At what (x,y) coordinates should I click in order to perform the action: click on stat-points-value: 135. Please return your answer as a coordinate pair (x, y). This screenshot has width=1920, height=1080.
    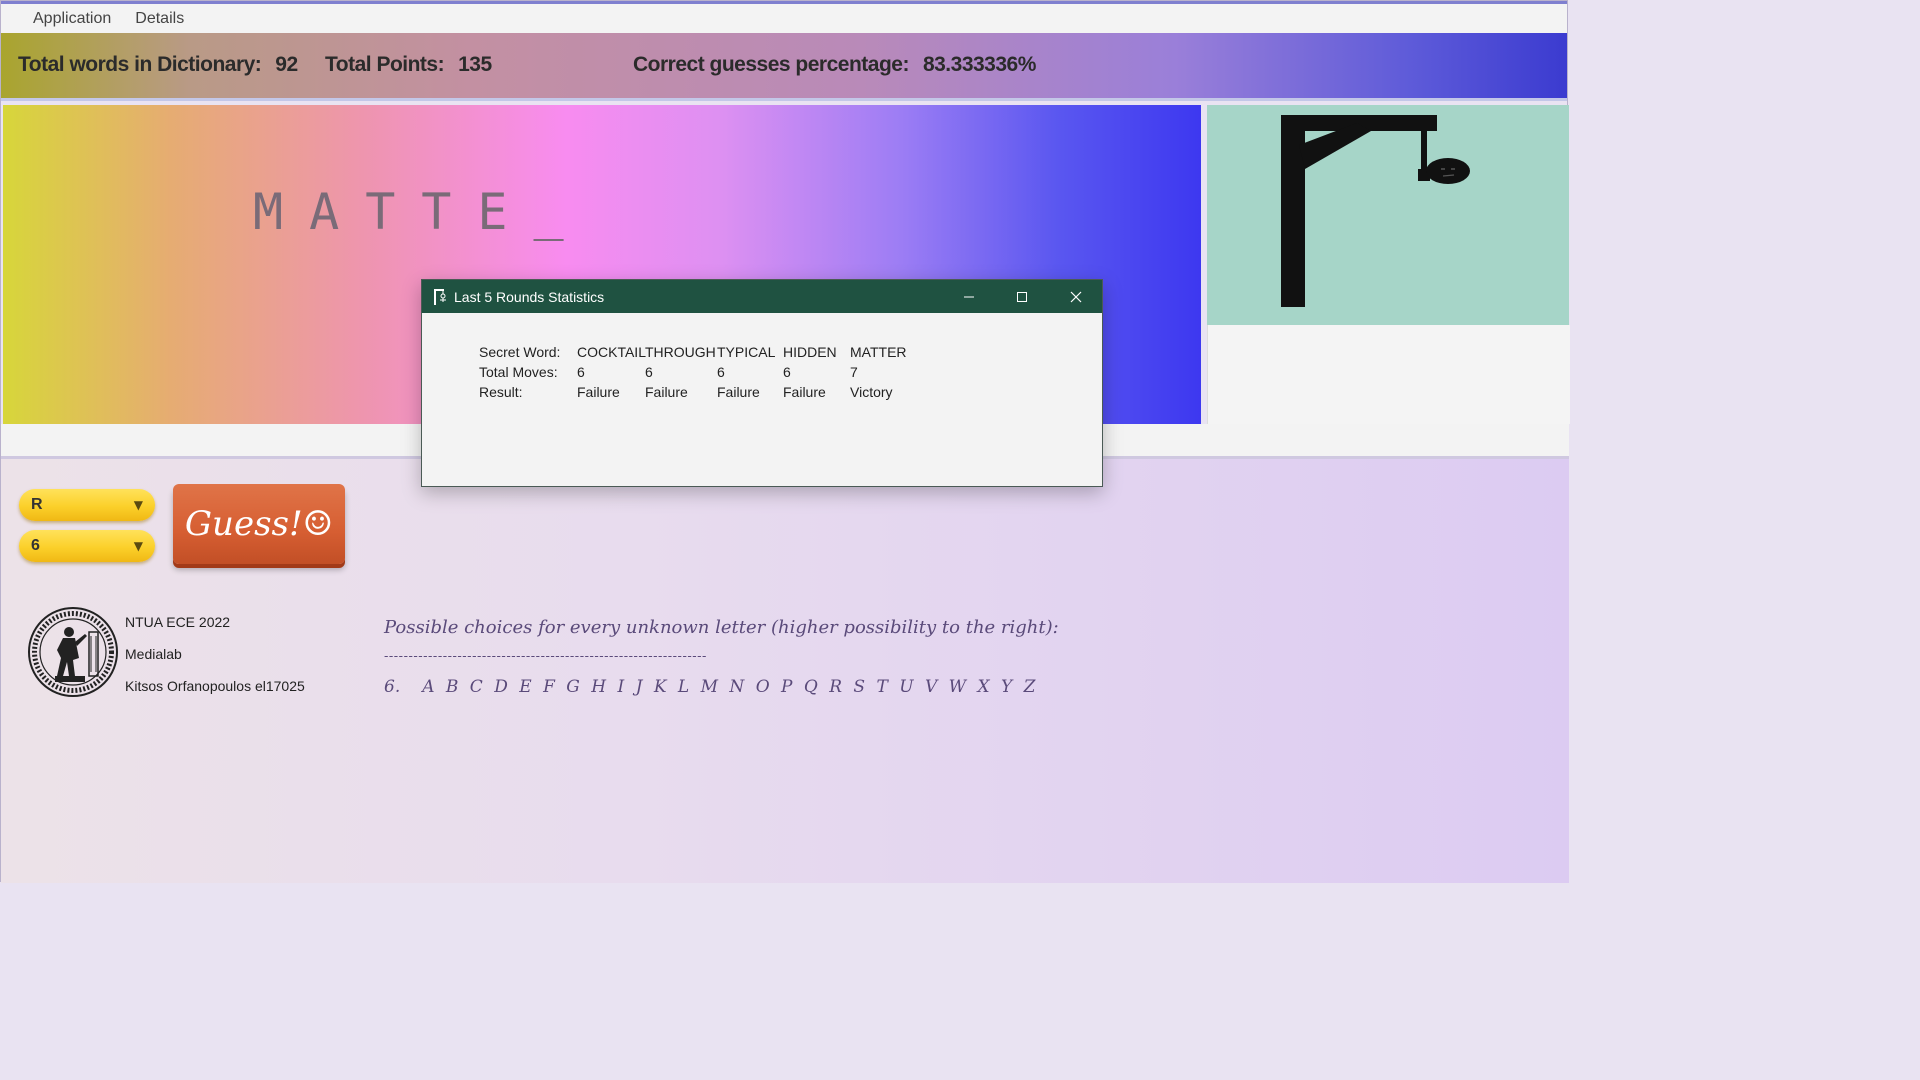
    Looking at the image, I should click on (475, 64).